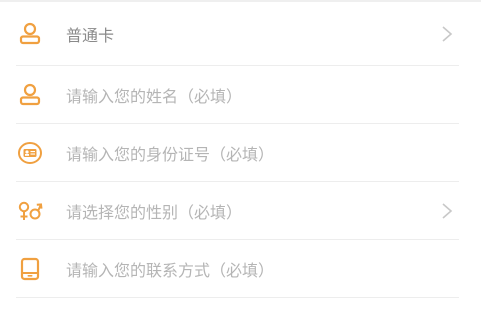 This screenshot has width=481, height=309. What do you see at coordinates (154, 95) in the screenshot?
I see `name-input: 请输入您的姓名（必填）` at bounding box center [154, 95].